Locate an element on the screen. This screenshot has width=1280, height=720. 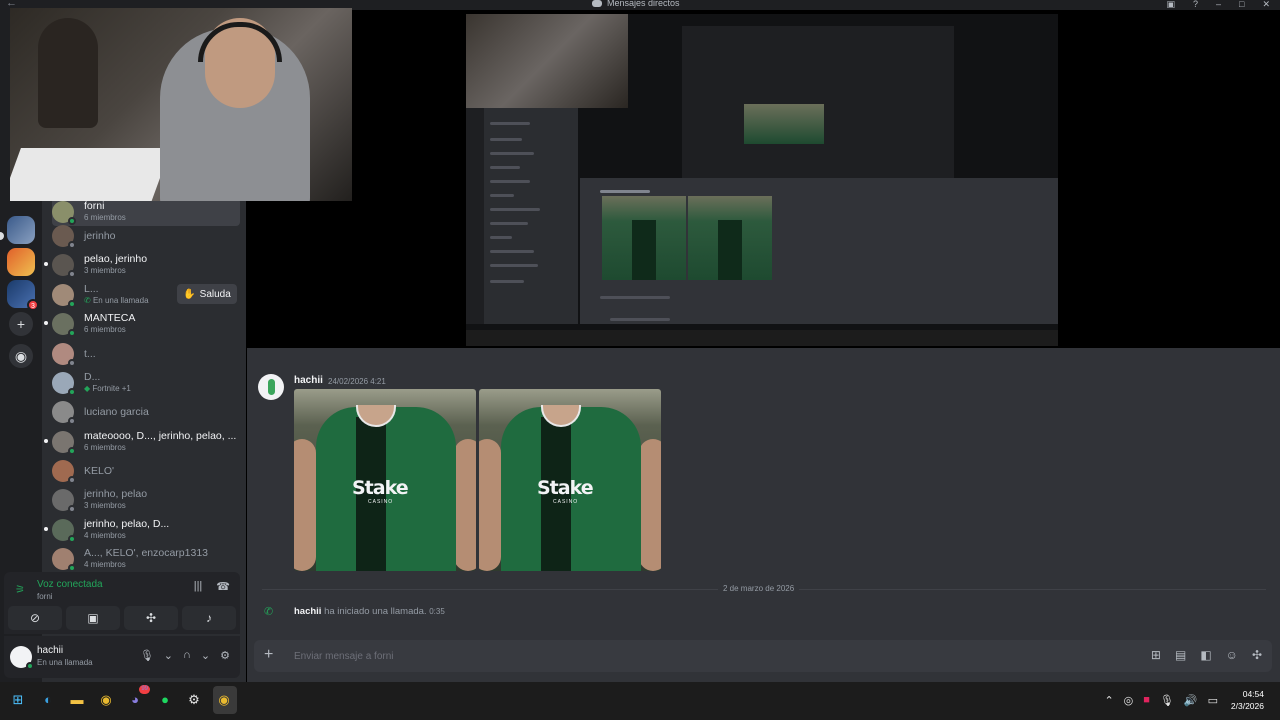
gif-icon: ▤ is located at coordinates (1180, 655).